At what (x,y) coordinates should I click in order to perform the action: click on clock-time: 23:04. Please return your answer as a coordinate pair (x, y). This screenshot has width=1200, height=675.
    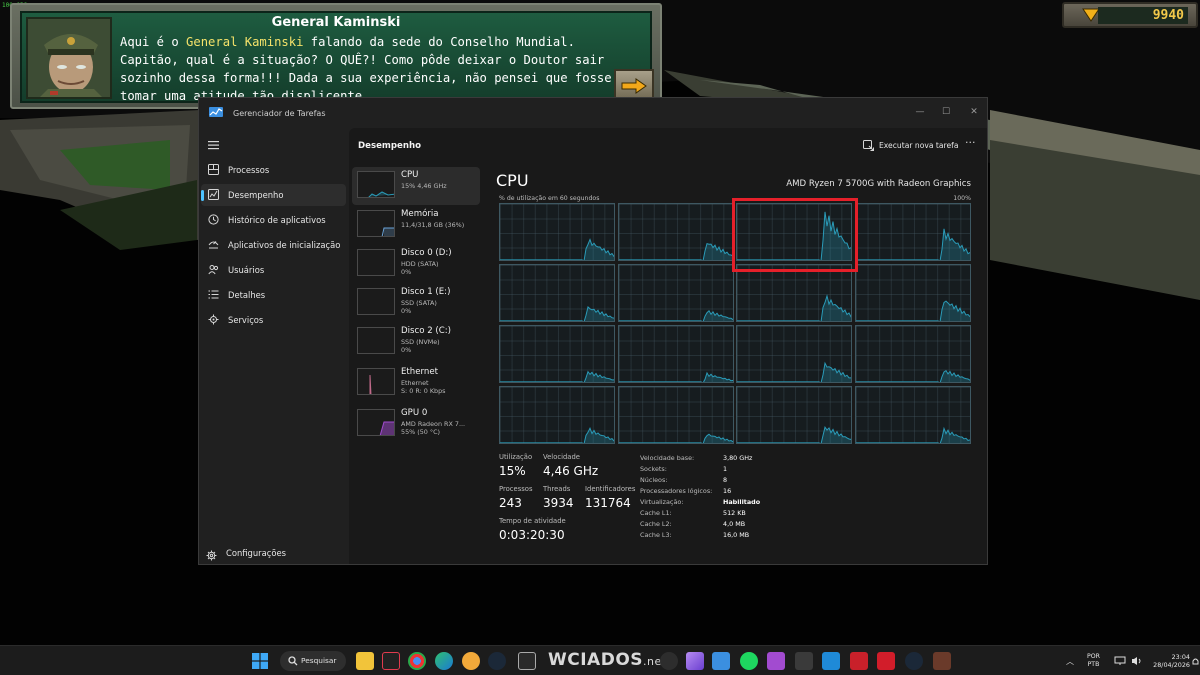
    Looking at the image, I should click on (1180, 657).